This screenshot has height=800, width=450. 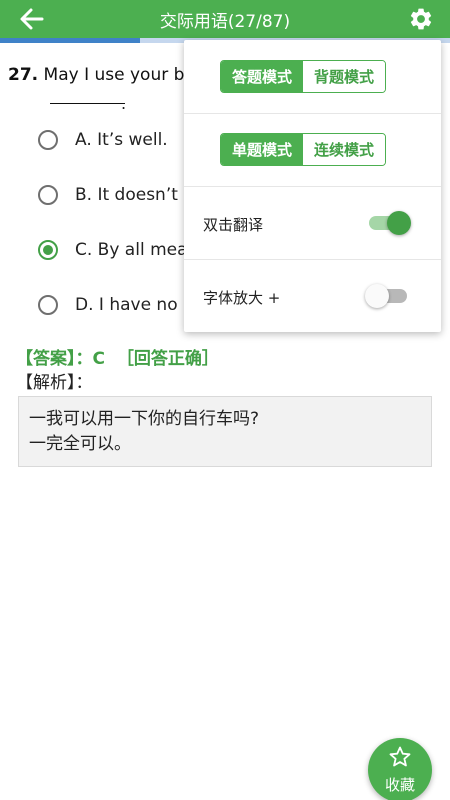 I want to click on star-outline-icon, so click(x=400, y=756).